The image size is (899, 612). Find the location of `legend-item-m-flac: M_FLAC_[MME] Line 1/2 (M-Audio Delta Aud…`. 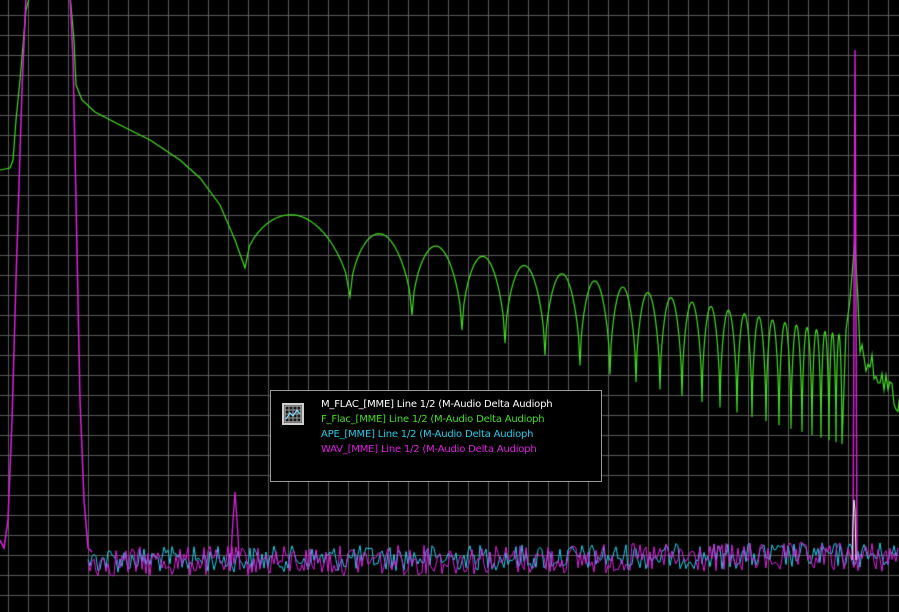

legend-item-m-flac: M_FLAC_[MME] Line 1/2 (M-Audio Delta Aud… is located at coordinates (437, 404).